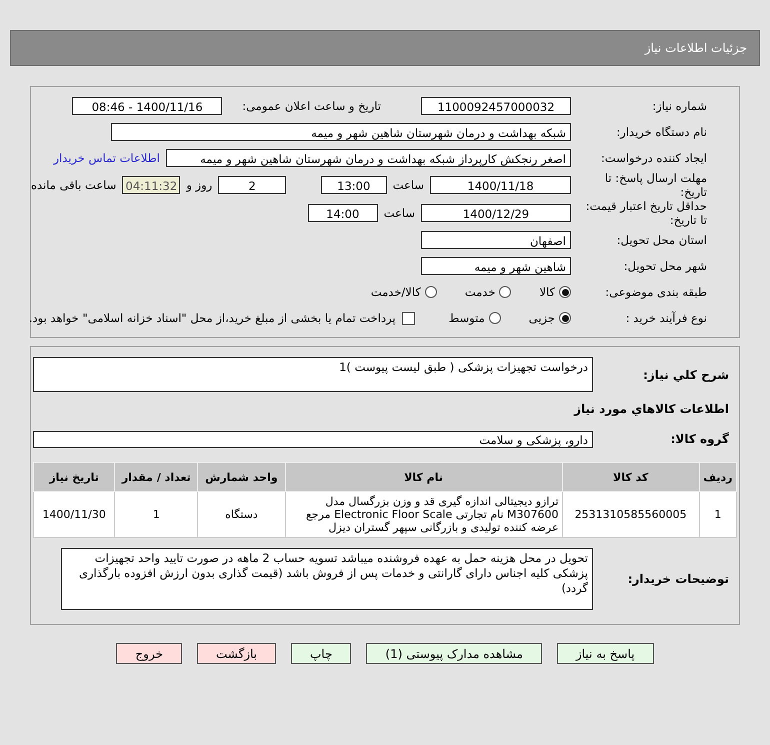  What do you see at coordinates (353, 185) in the screenshot?
I see `deadline-time-field: 13:00` at bounding box center [353, 185].